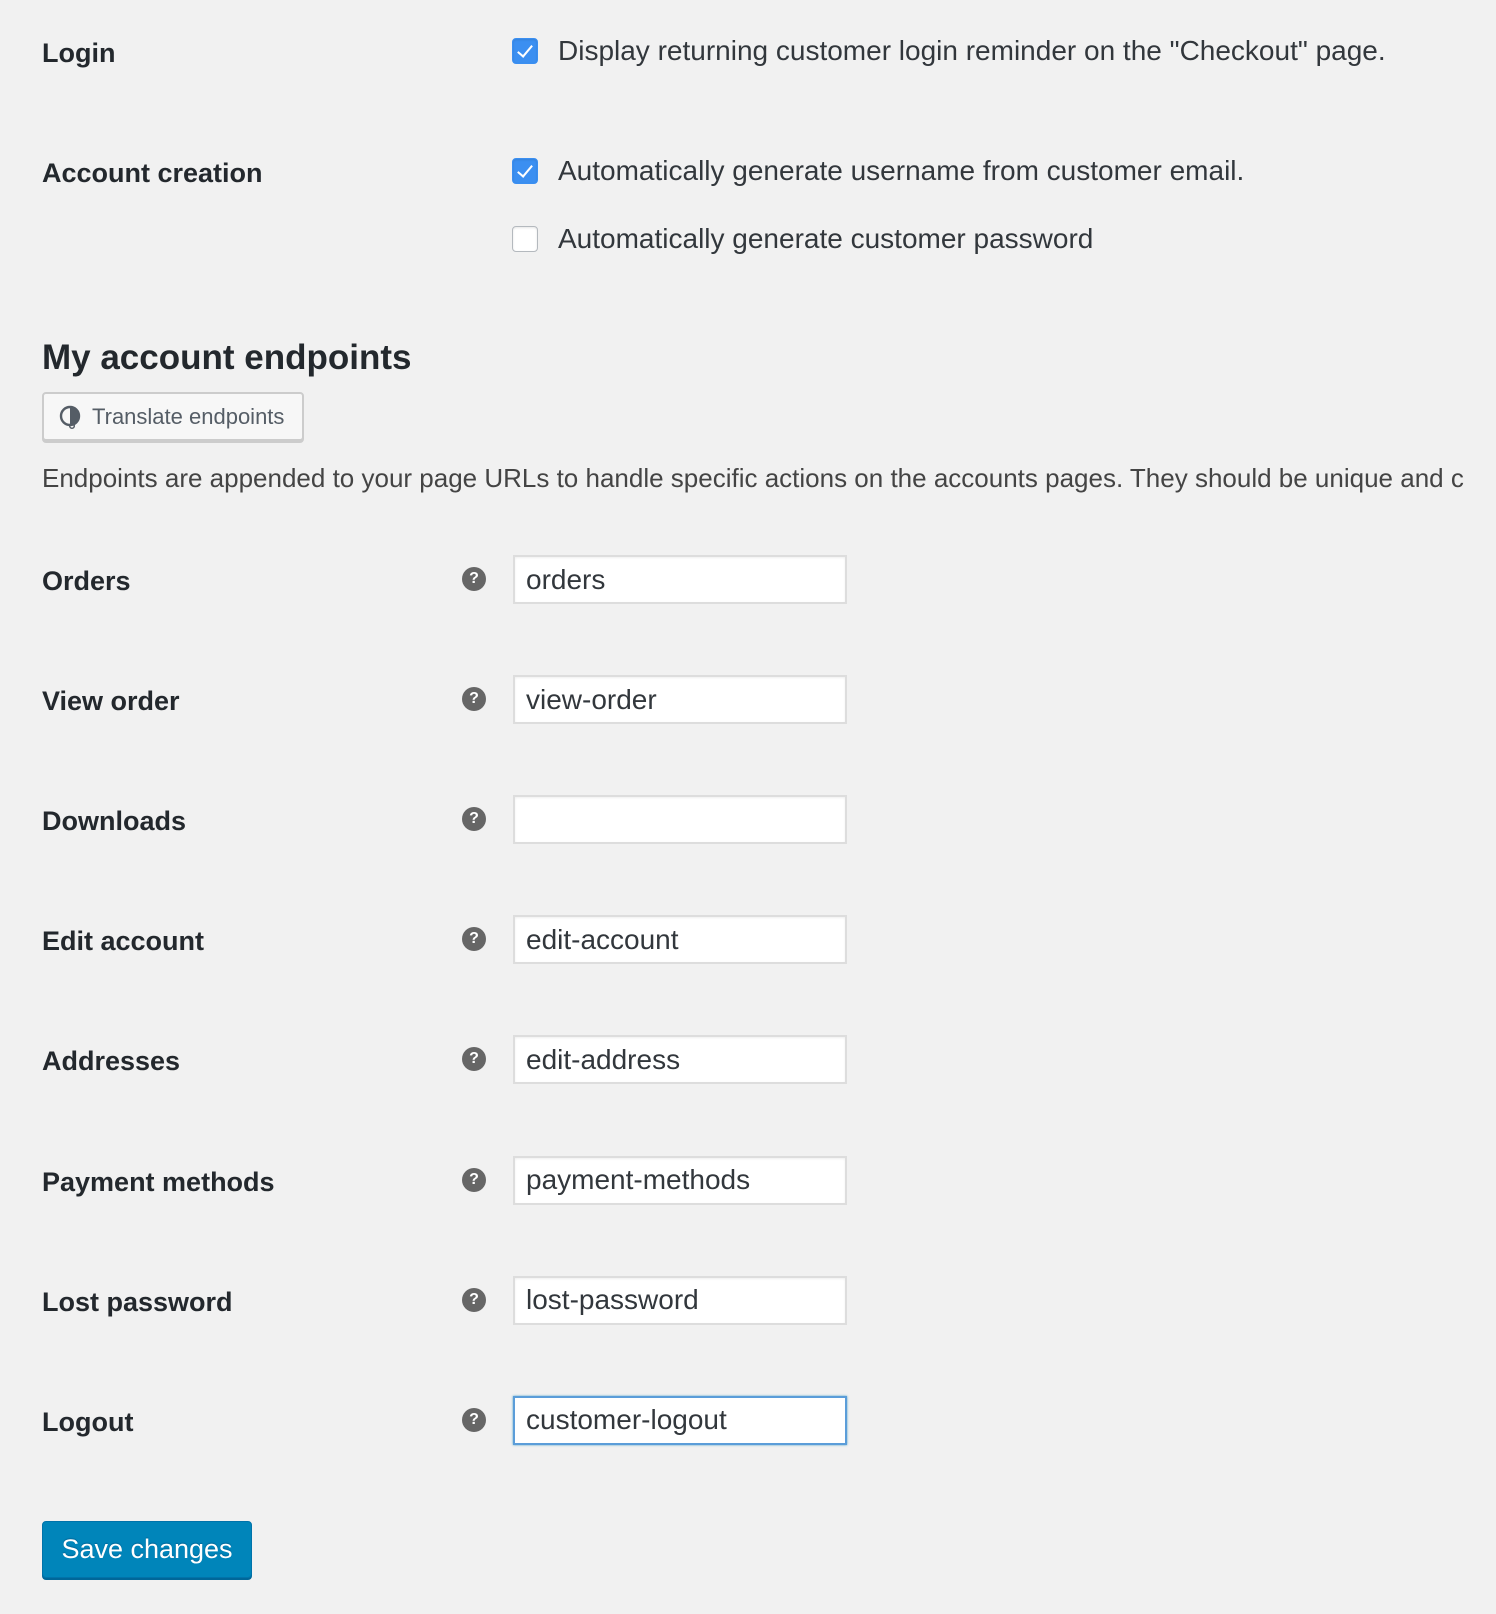 The height and width of the screenshot is (1614, 1496). I want to click on addresses-endpoint-input, so click(680, 1060).